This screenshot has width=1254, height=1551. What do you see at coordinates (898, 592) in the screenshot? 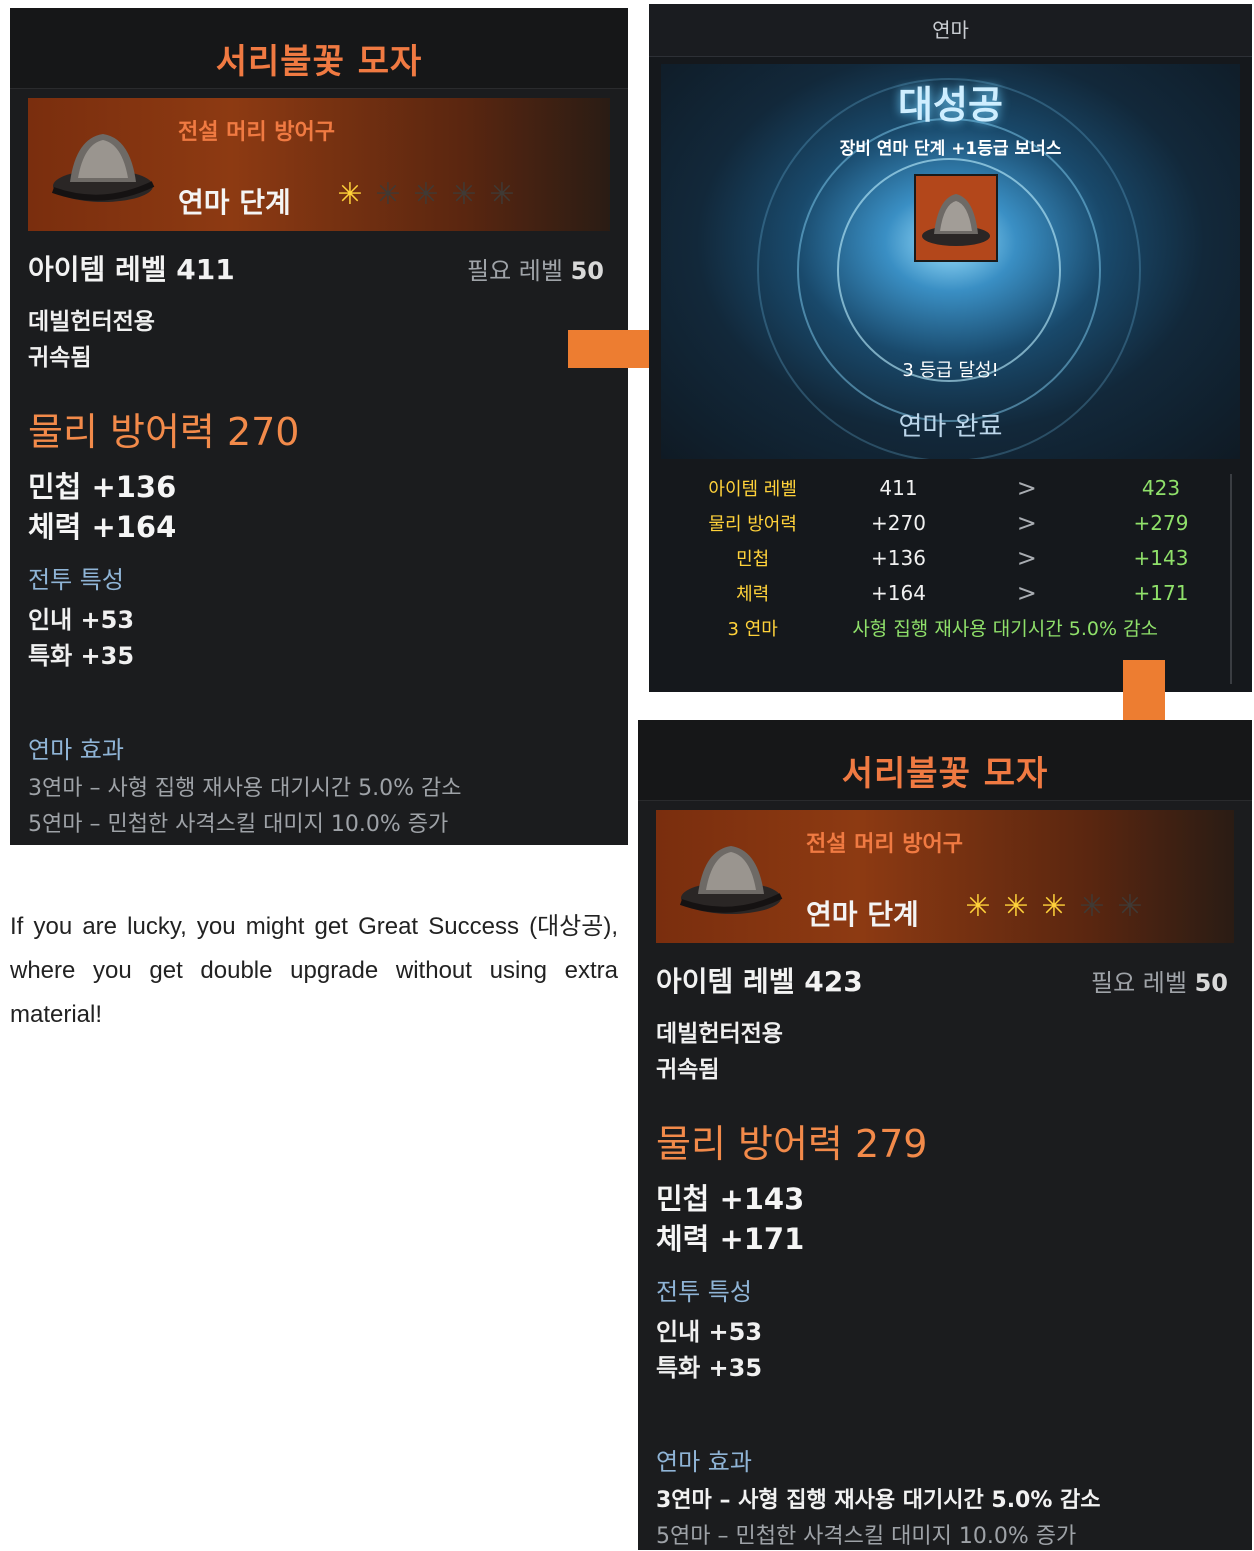
I see `old-value: +164` at bounding box center [898, 592].